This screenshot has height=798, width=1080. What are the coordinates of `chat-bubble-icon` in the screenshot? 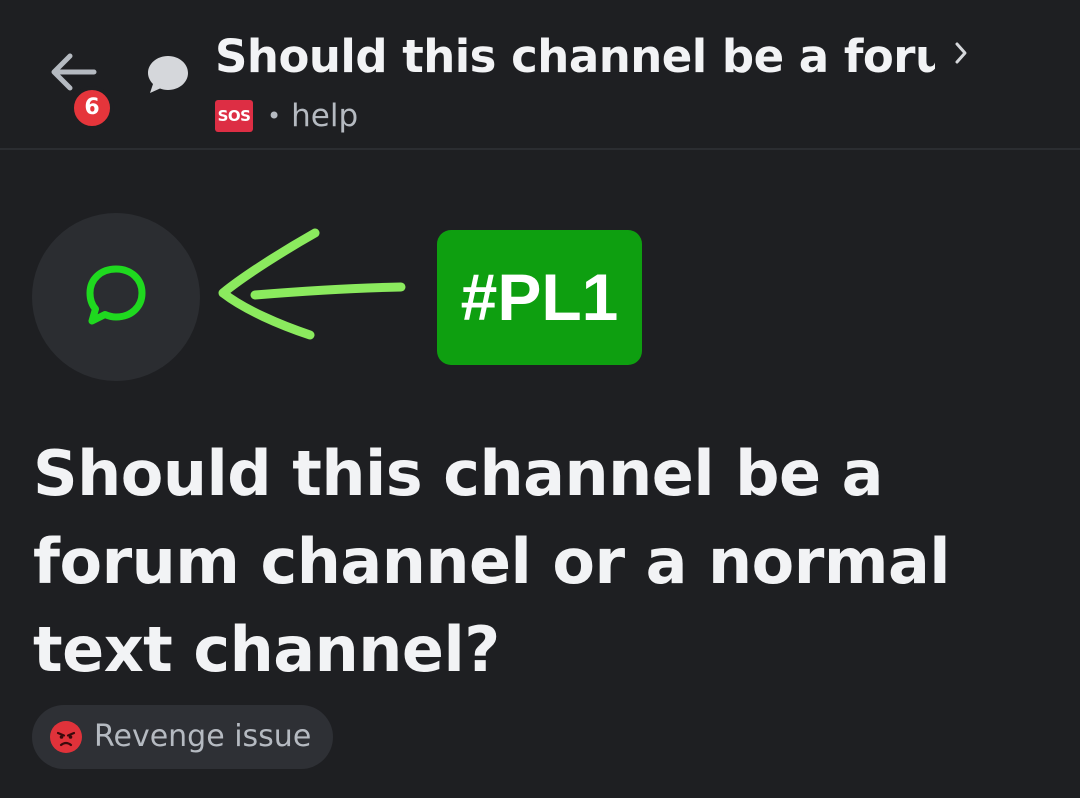 It's located at (116, 295).